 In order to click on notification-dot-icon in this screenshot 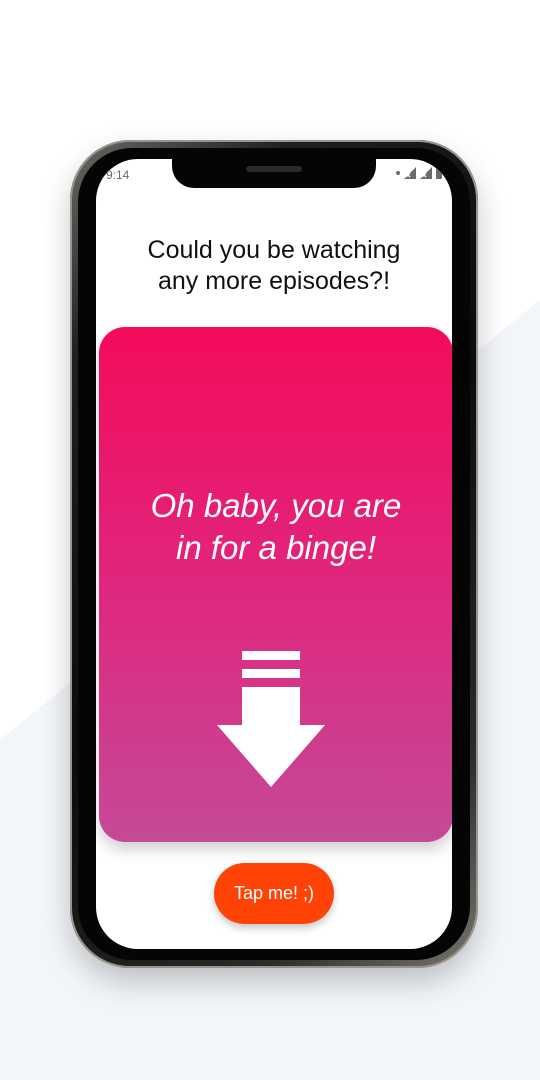, I will do `click(398, 173)`.